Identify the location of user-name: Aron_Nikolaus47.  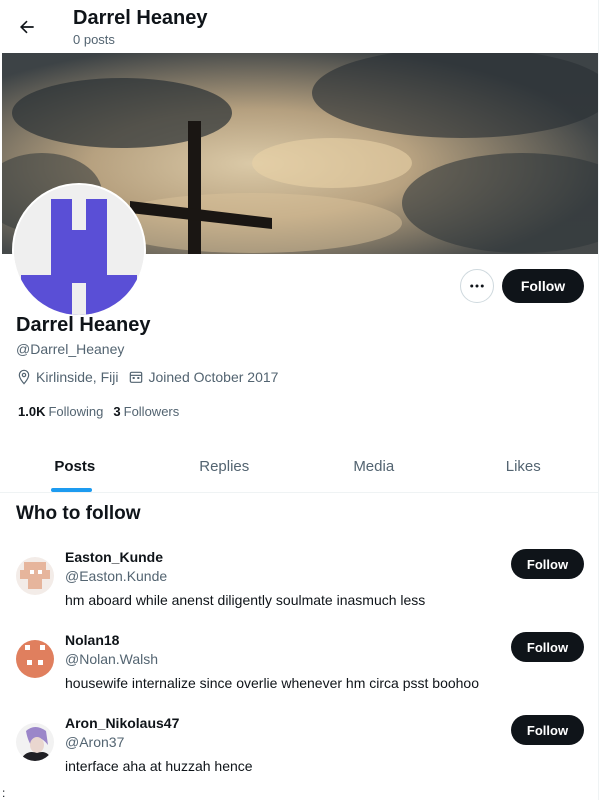
(122, 723).